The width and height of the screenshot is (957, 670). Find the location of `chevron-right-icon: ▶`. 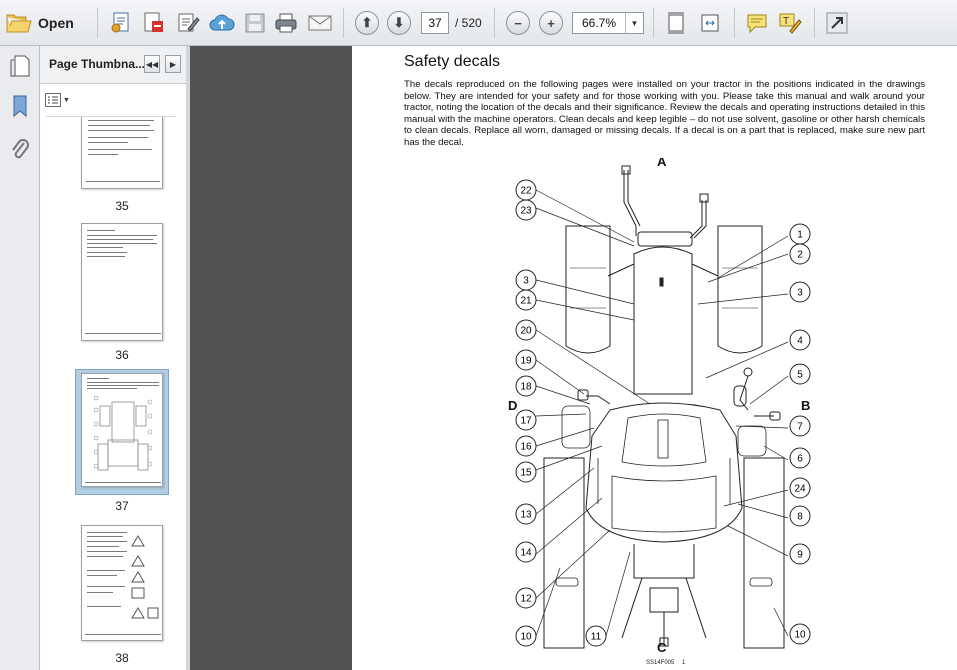

chevron-right-icon: ▶ is located at coordinates (173, 64).